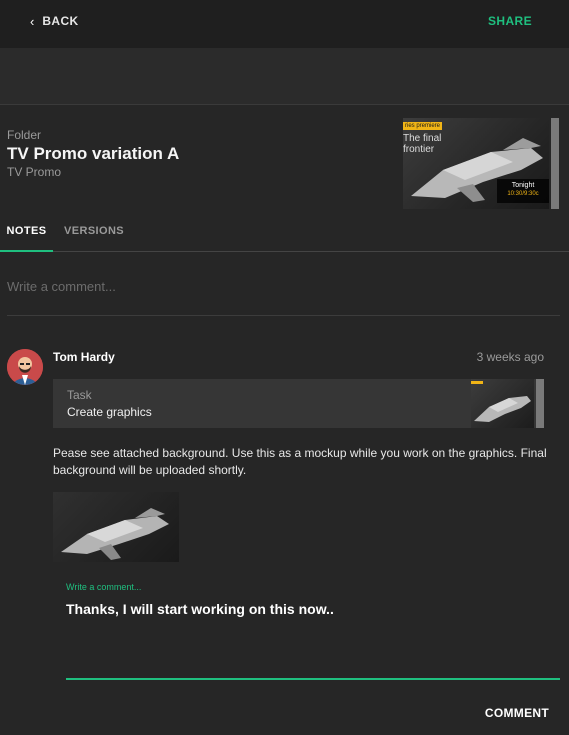  What do you see at coordinates (284, 24) in the screenshot?
I see `top-bar: ‹ BACK SHARE` at bounding box center [284, 24].